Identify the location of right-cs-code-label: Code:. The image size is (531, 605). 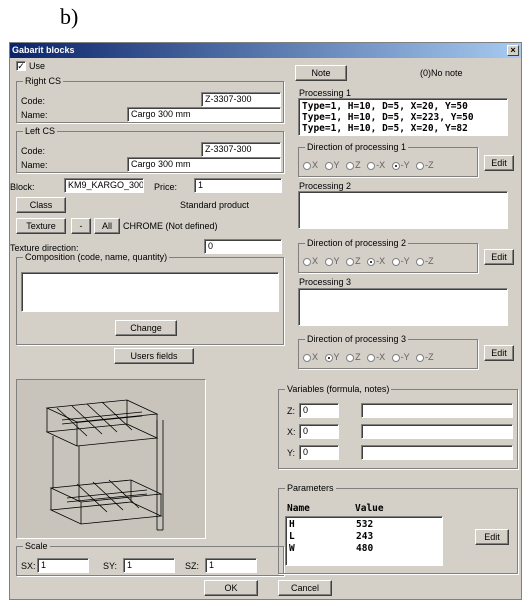
(33, 101).